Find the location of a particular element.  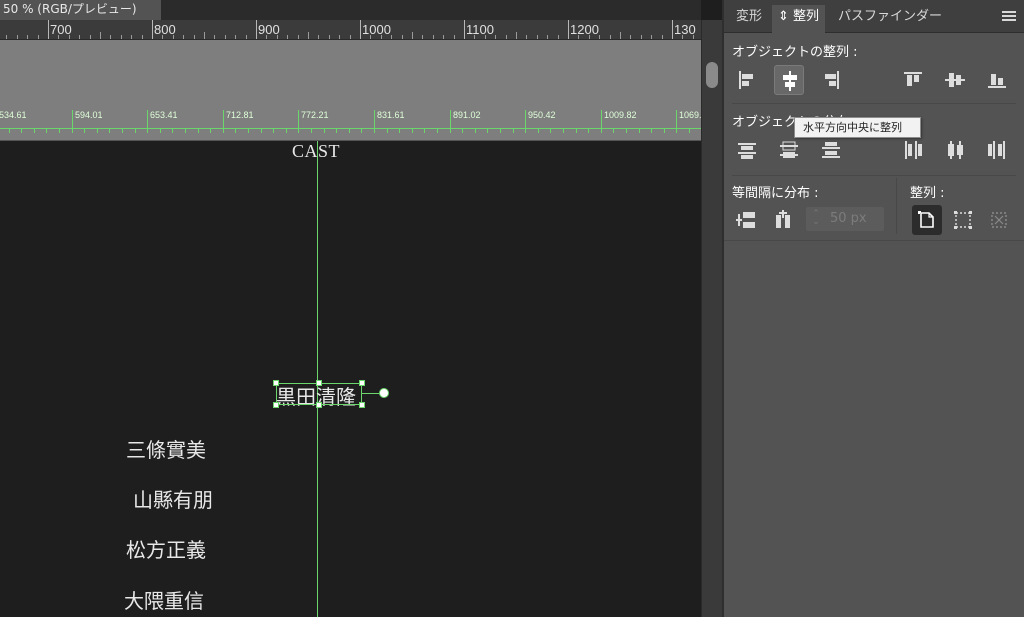

spacing-value-input: ⌃ ⌄ 50 px is located at coordinates (845, 219).